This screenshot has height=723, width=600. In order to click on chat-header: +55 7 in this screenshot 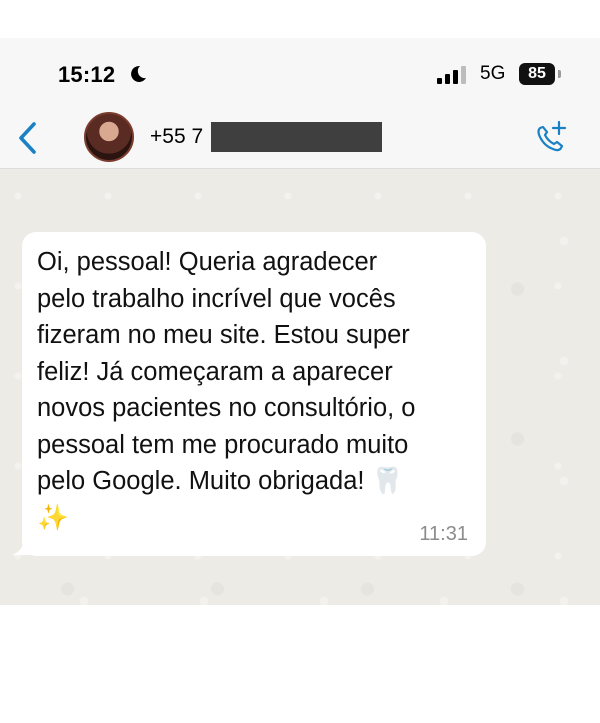, I will do `click(300, 139)`.